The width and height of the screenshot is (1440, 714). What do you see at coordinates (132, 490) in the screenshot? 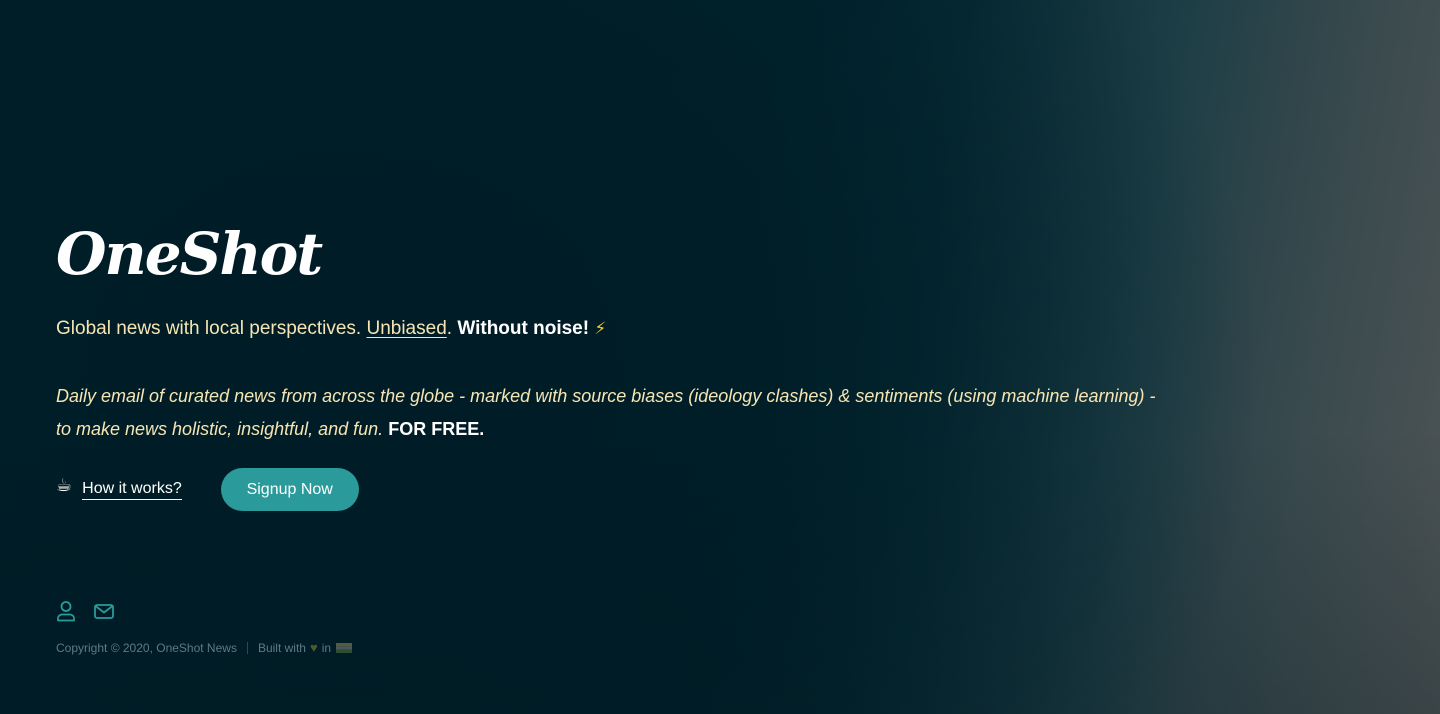
I see `how-it-works-label: How it works?` at bounding box center [132, 490].